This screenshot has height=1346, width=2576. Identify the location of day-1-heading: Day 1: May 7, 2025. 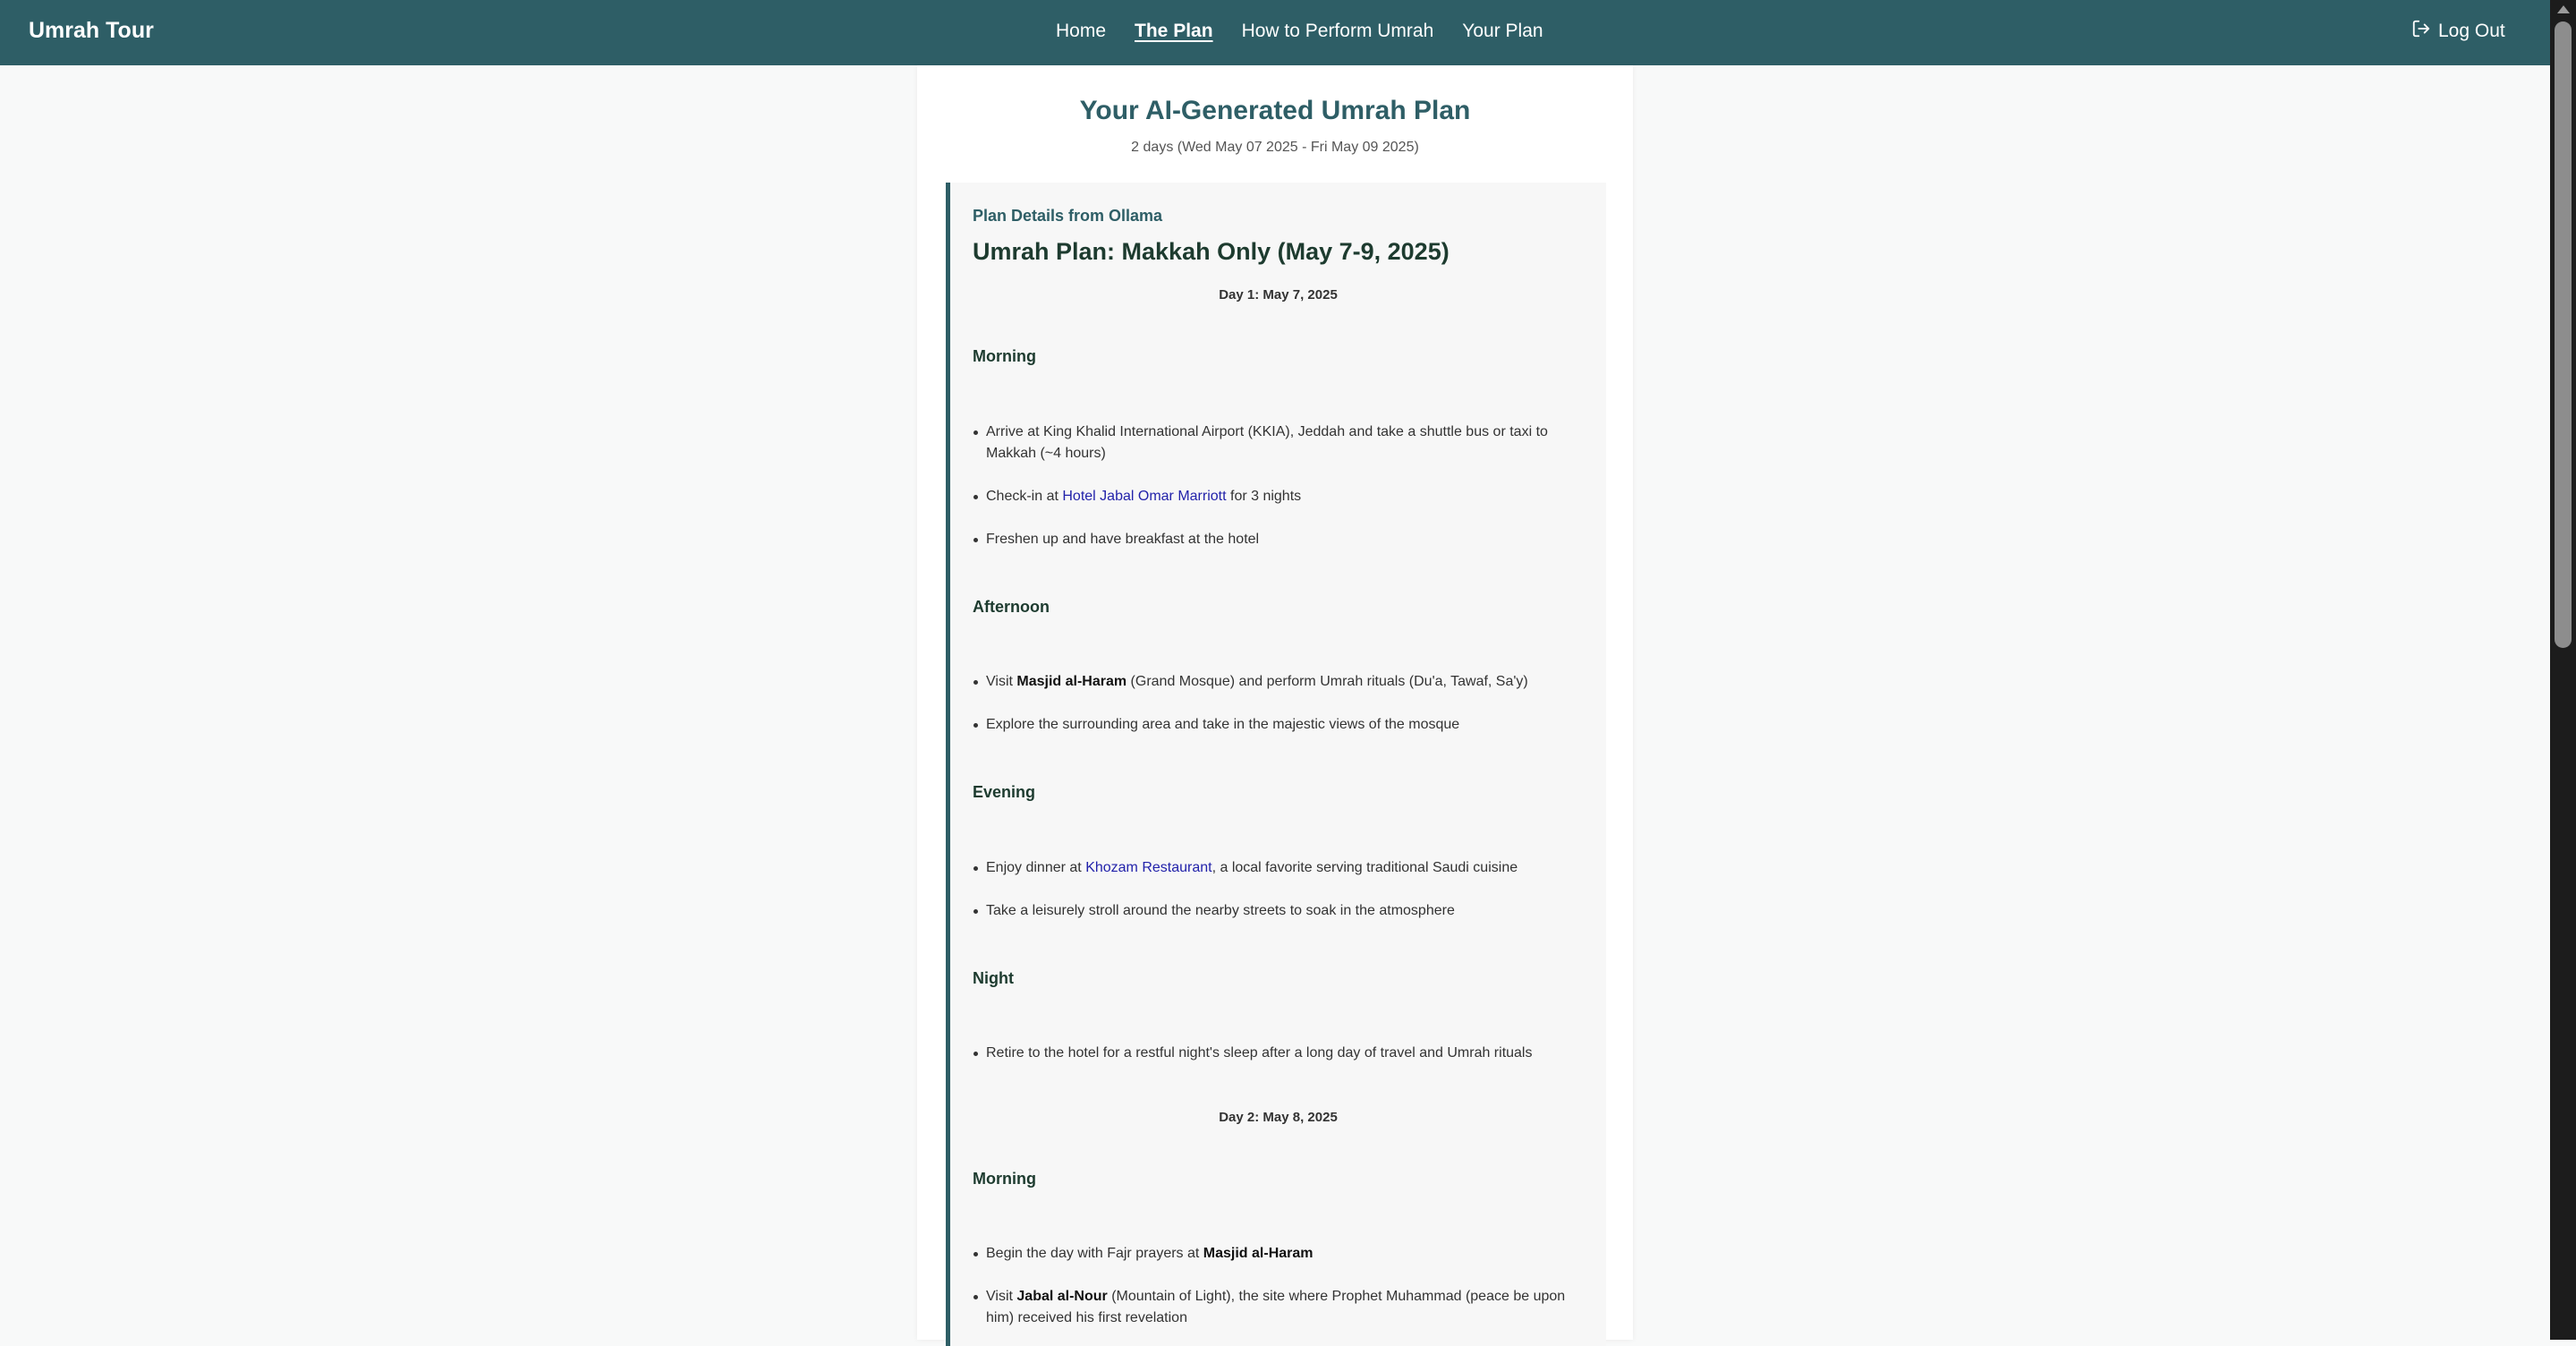
(1278, 294).